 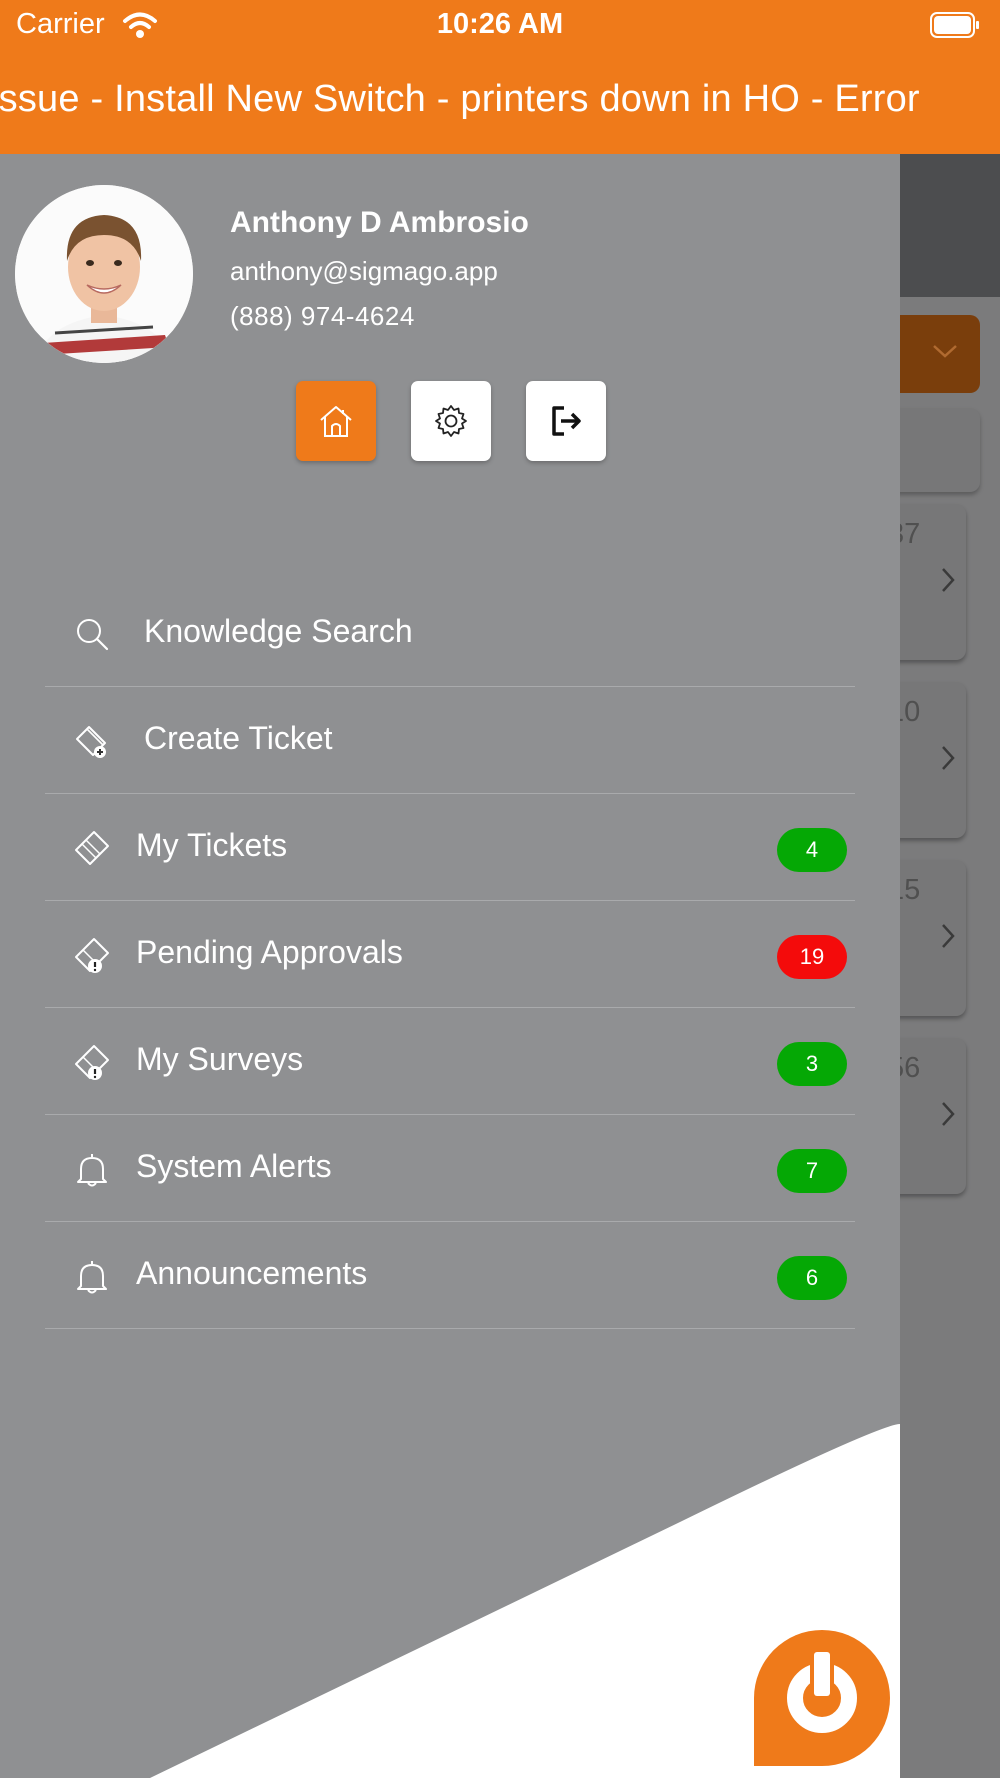 I want to click on user-email: anthony@sigmago.app, so click(x=364, y=271).